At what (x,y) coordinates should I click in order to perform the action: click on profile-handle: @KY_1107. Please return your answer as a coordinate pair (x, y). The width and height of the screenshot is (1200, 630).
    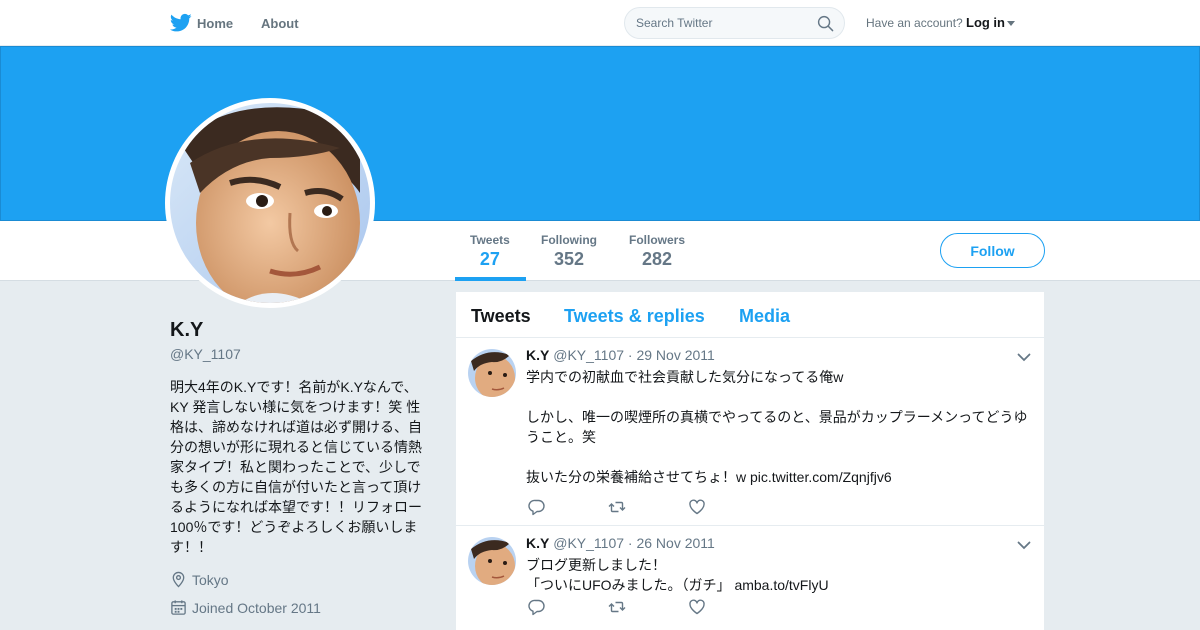
    Looking at the image, I should click on (205, 354).